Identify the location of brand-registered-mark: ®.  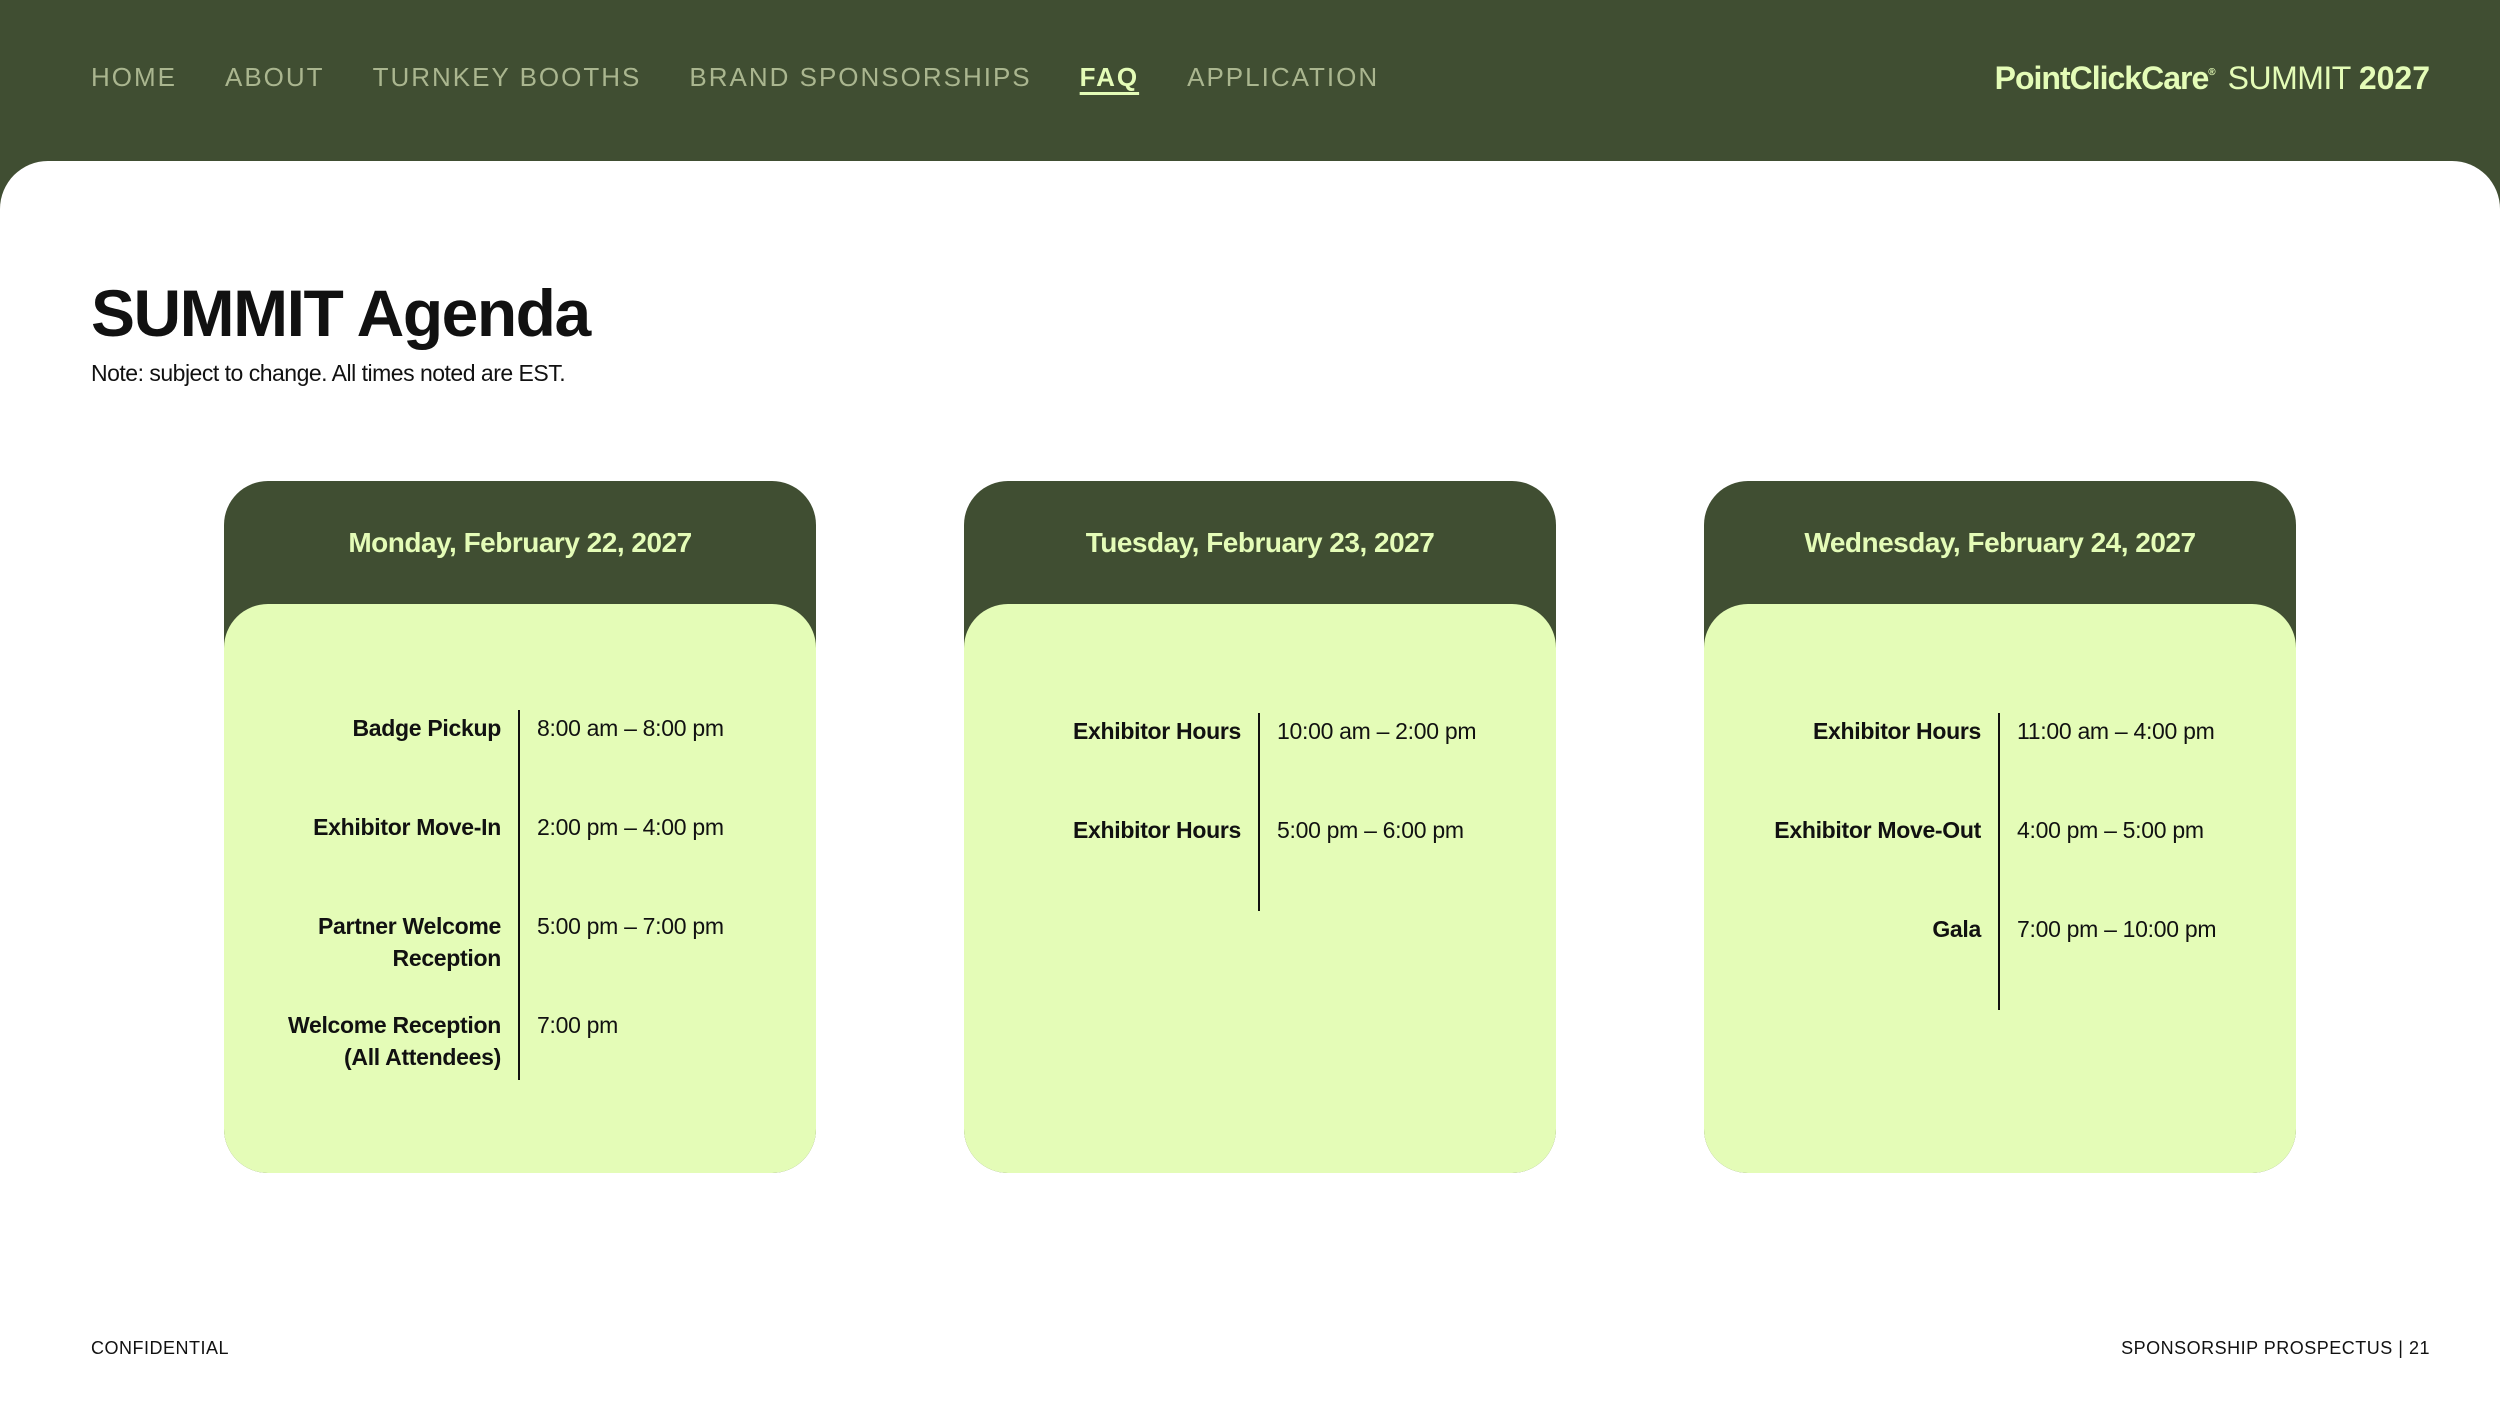
(2212, 72).